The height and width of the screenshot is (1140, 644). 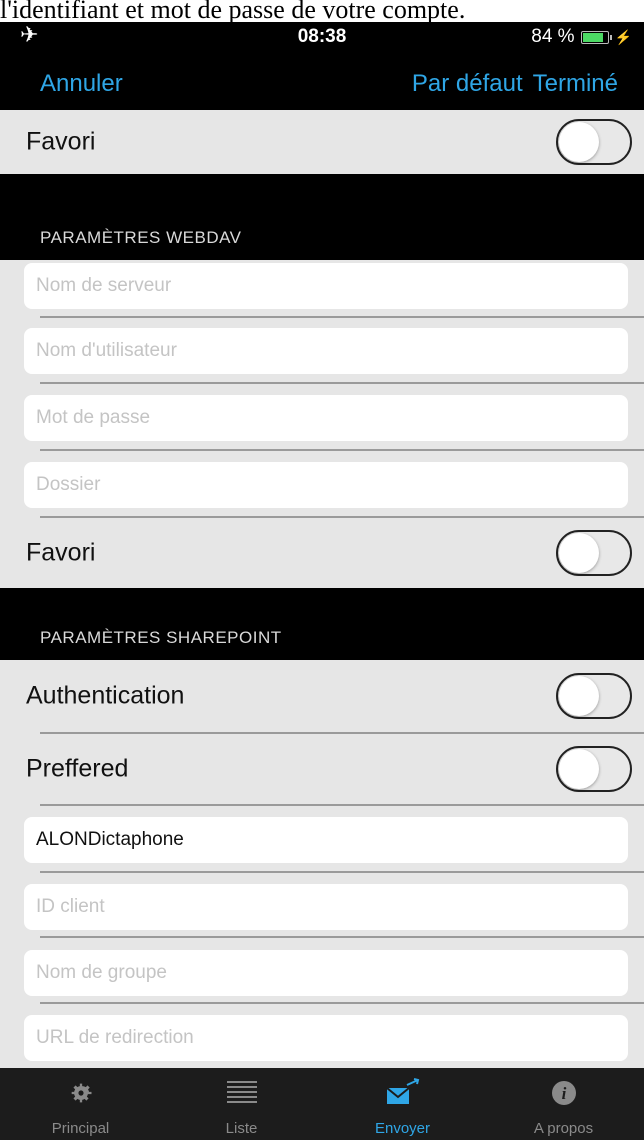 I want to click on info-icon: i, so click(x=563, y=1093).